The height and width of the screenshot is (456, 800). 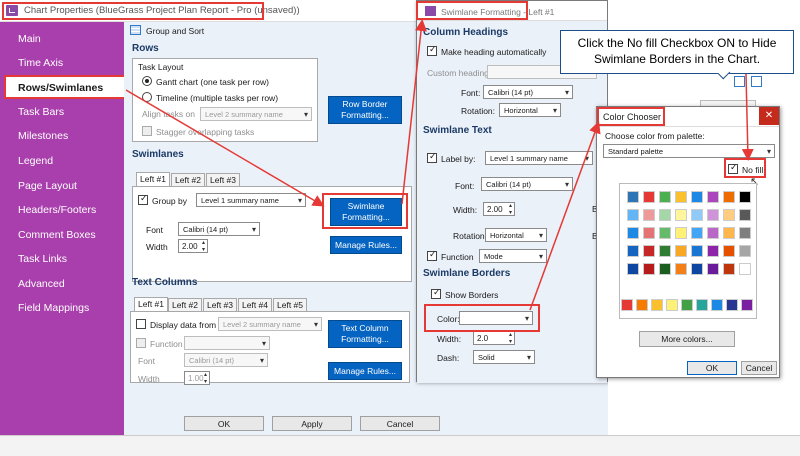 I want to click on arrow-color-to-chooser, so click(x=565, y=216).